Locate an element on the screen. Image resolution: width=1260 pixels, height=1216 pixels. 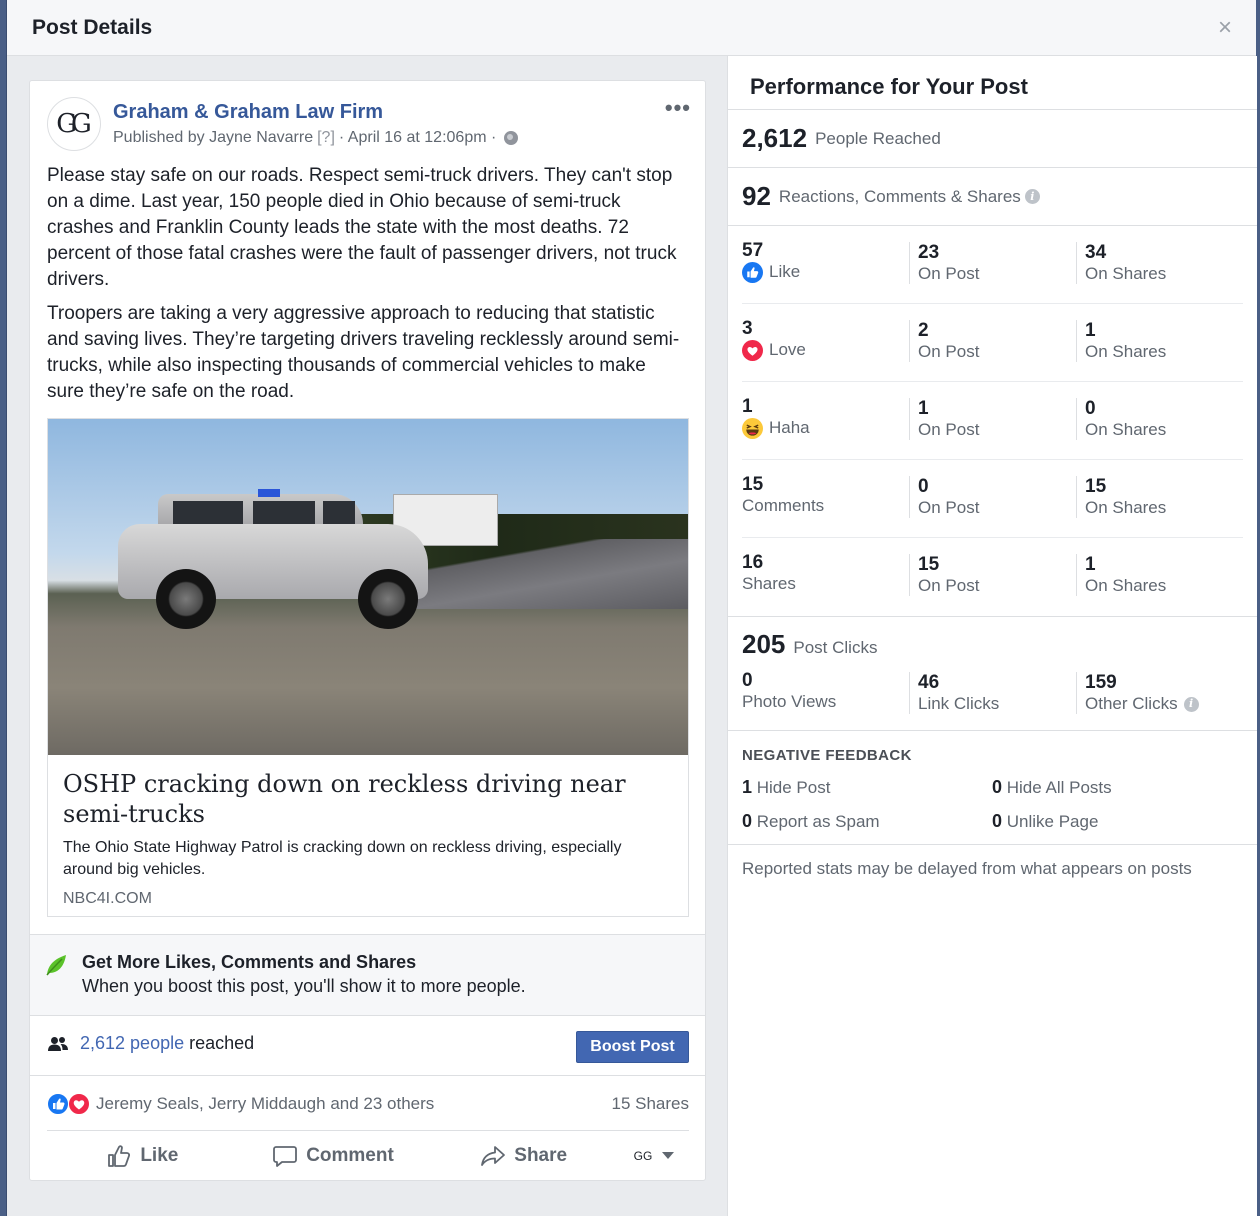
reach-text: 2,612 people reached is located at coordinates (167, 1043).